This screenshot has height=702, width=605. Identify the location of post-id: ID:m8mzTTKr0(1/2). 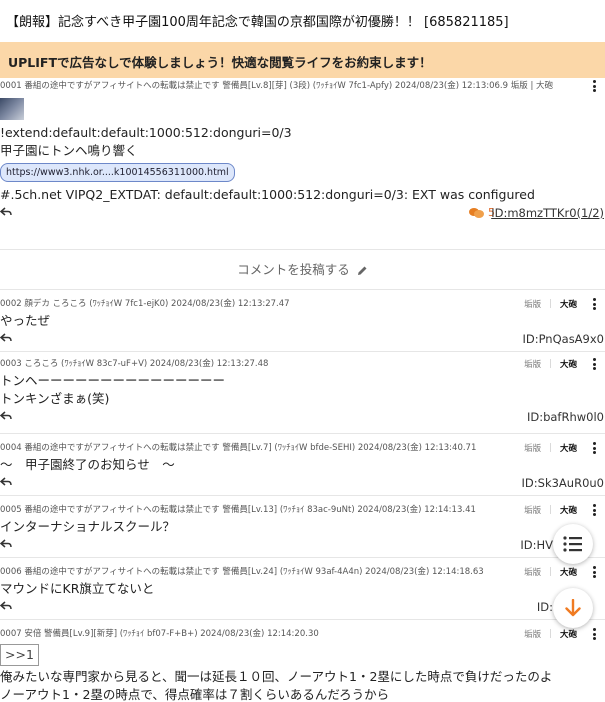
(547, 213).